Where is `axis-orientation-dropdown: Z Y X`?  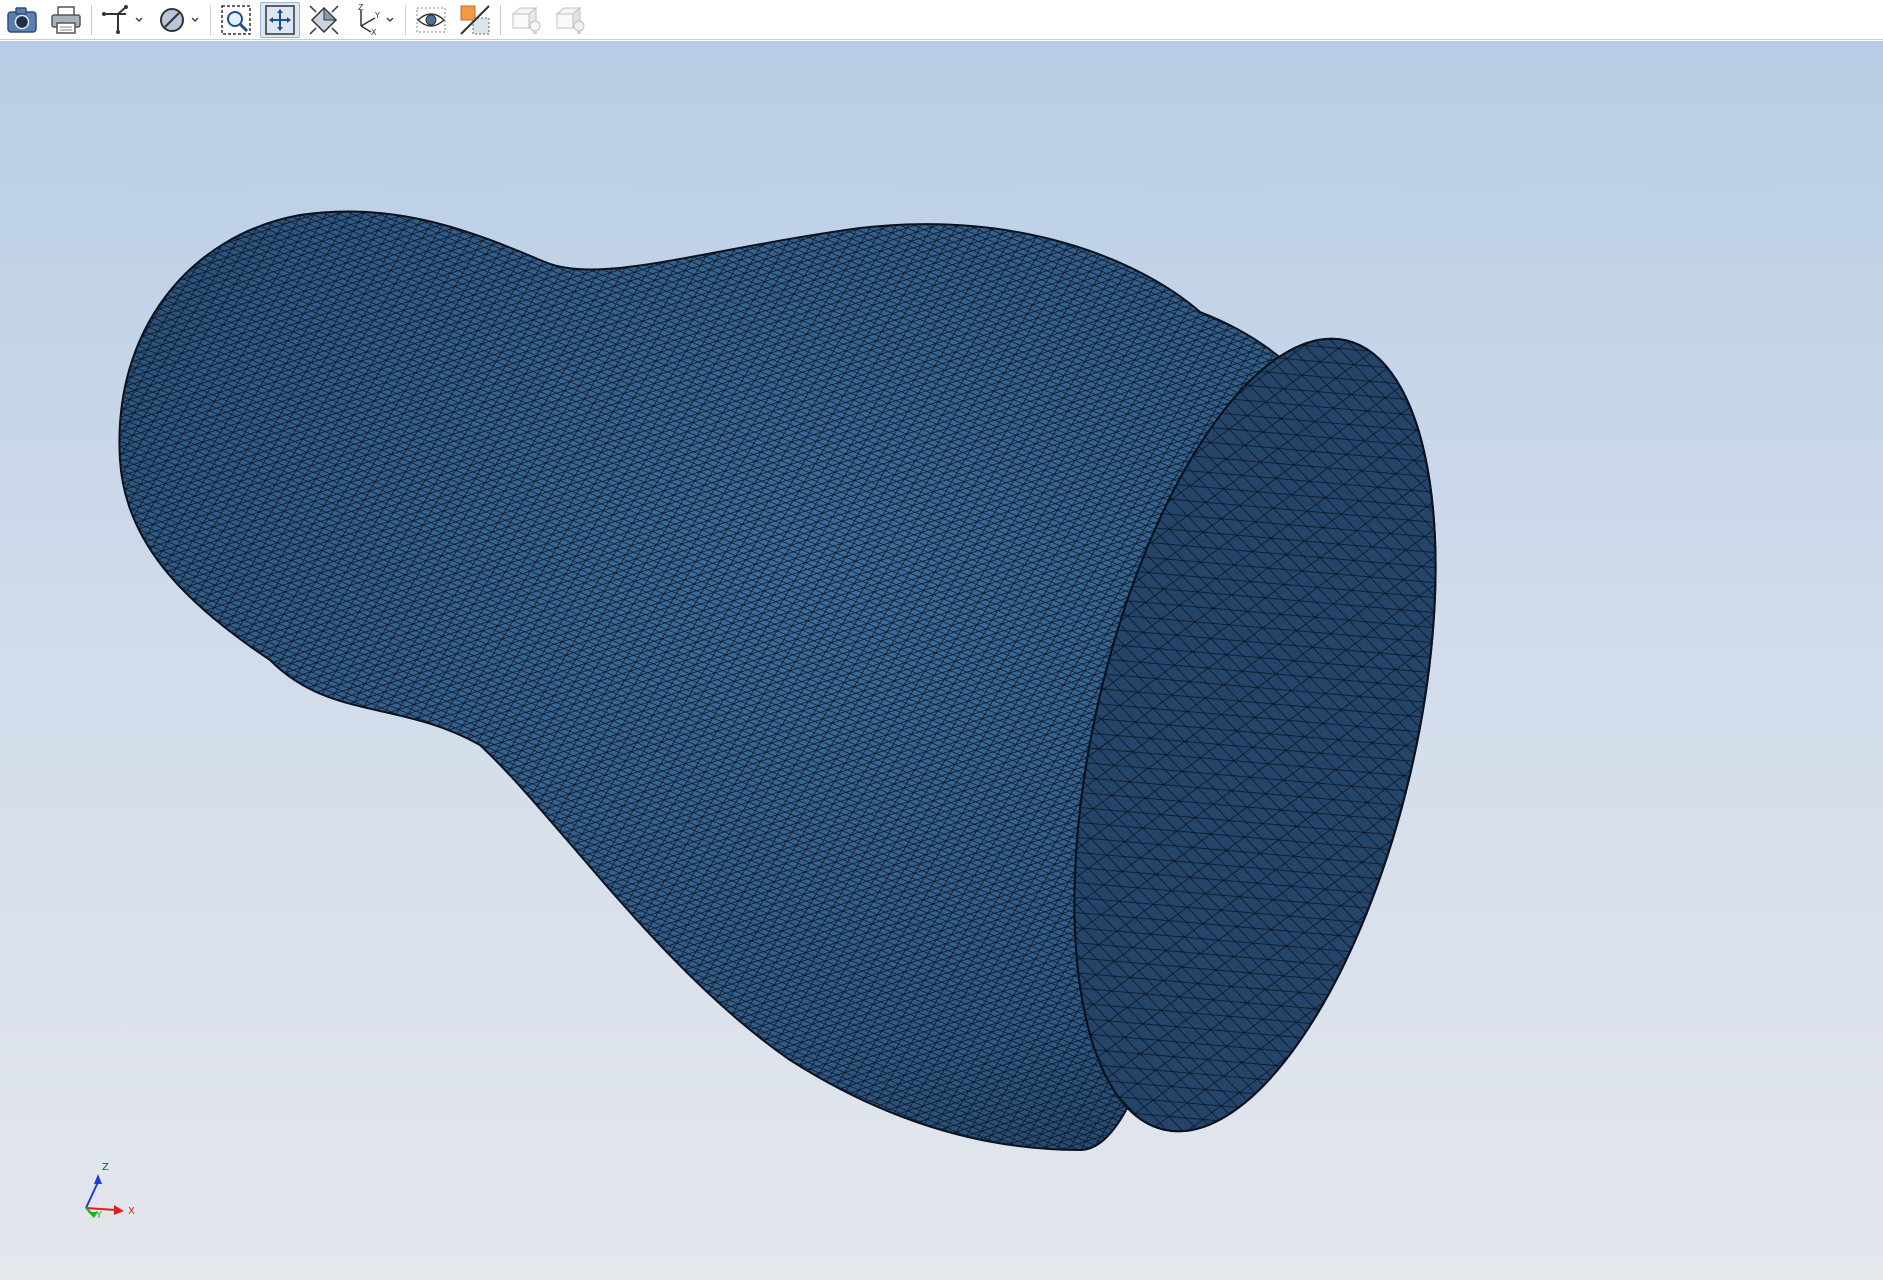
axis-orientation-dropdown: Z Y X is located at coordinates (374, 20).